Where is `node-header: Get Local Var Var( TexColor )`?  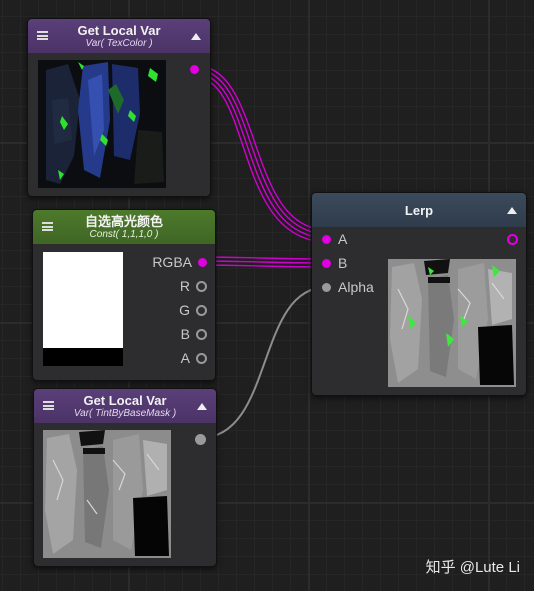
node-header: Get Local Var Var( TexColor ) is located at coordinates (119, 36).